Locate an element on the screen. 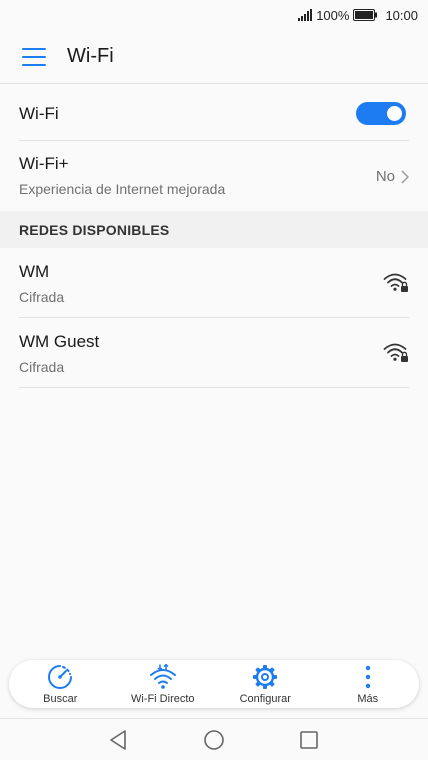 This screenshot has height=760, width=428. bottom-action-bar: Buscar Wi-Fi Directo Configurar Más is located at coordinates (214, 684).